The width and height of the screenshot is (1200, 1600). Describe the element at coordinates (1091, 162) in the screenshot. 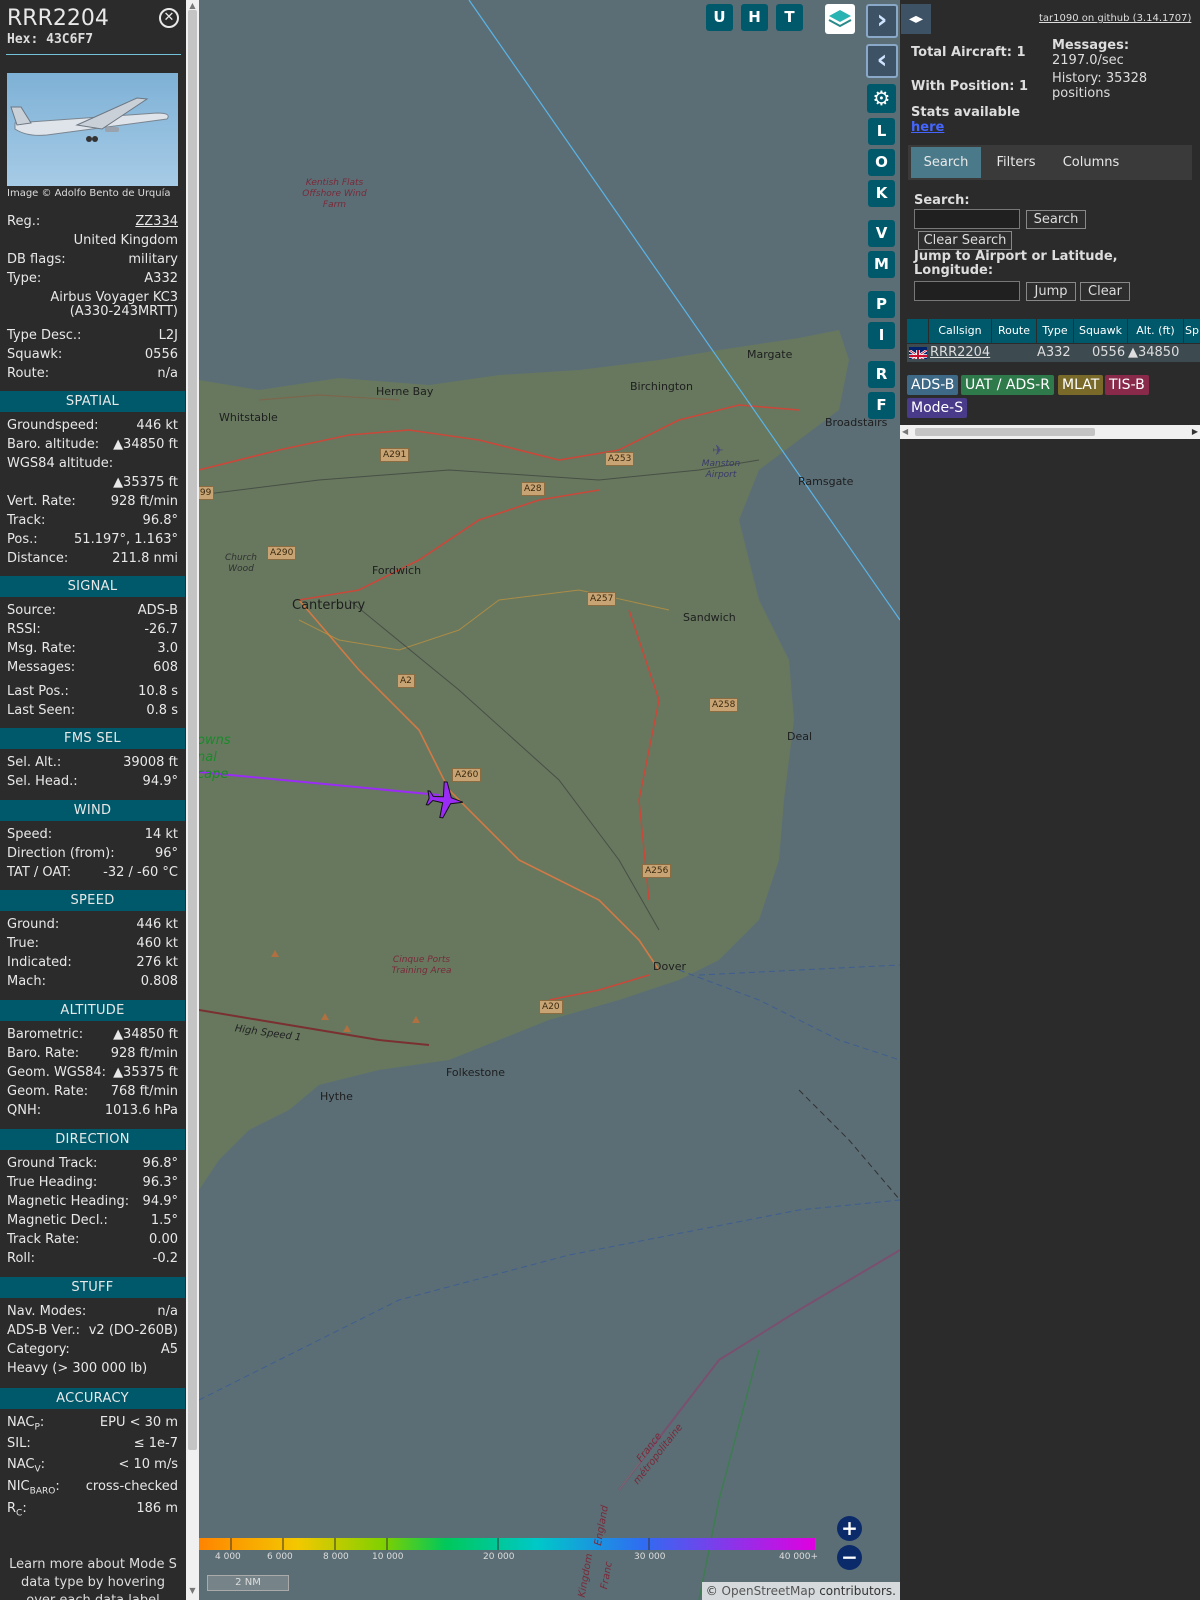

I see `tab-columns: Columns` at that location.